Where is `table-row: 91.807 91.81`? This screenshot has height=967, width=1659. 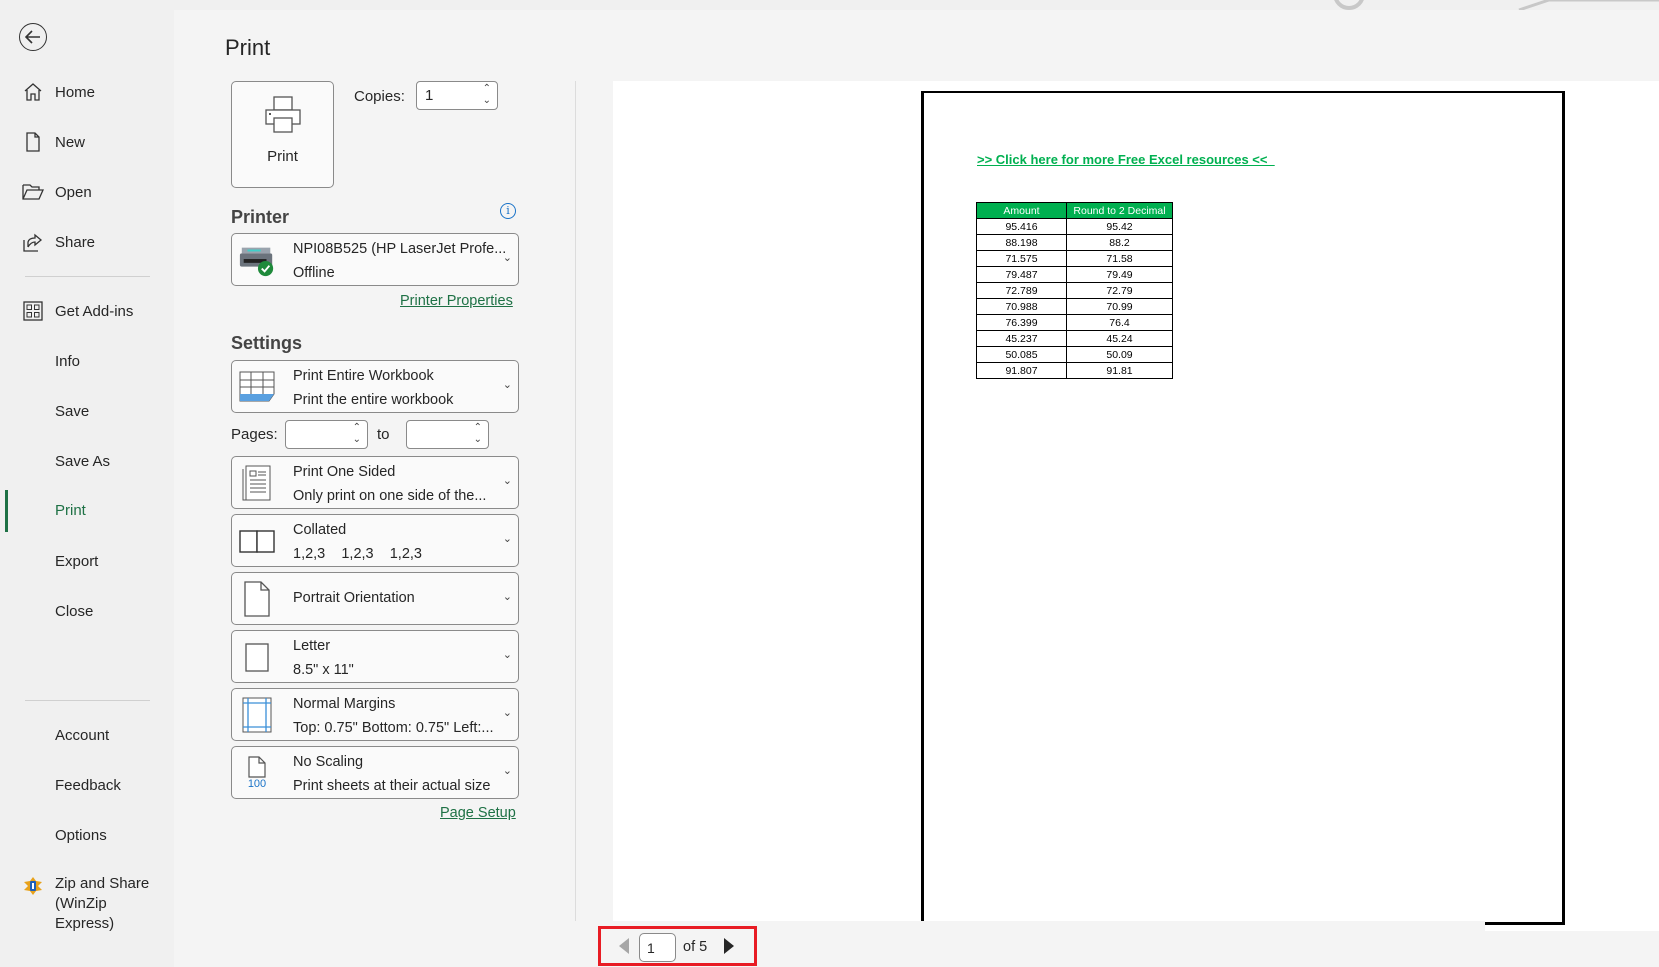
table-row: 91.807 91.81 is located at coordinates (1074, 370).